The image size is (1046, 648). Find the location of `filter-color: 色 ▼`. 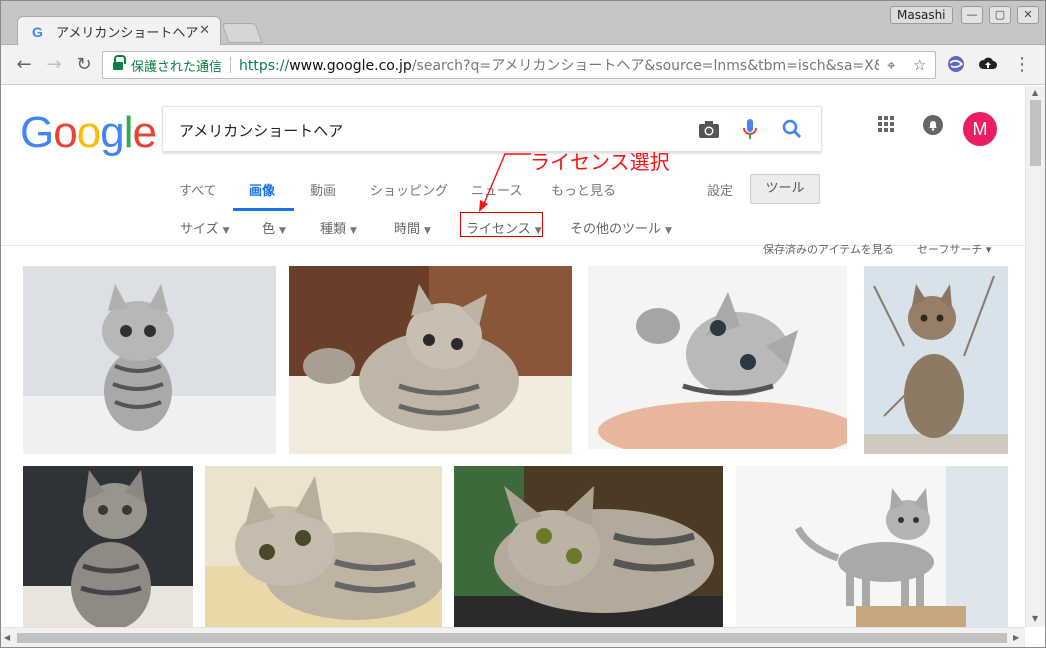

filter-color: 色 ▼ is located at coordinates (274, 227).